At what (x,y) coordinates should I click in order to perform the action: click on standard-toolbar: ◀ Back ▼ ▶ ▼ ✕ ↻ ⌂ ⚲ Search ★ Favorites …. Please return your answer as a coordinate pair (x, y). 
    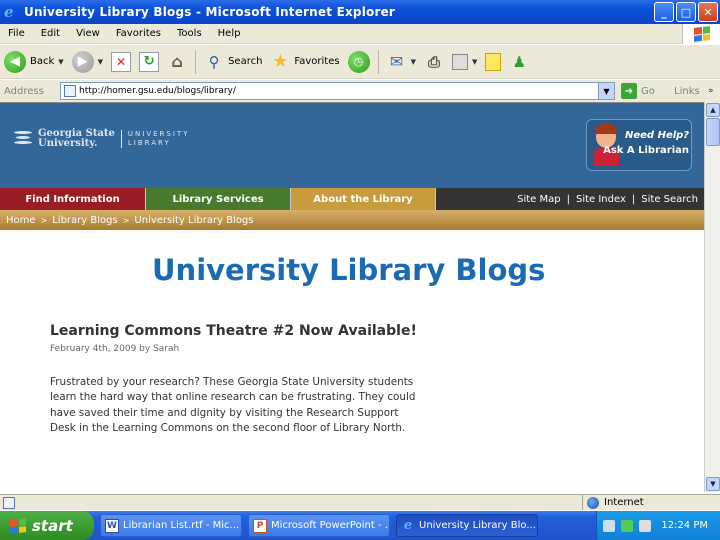
    Looking at the image, I should click on (360, 62).